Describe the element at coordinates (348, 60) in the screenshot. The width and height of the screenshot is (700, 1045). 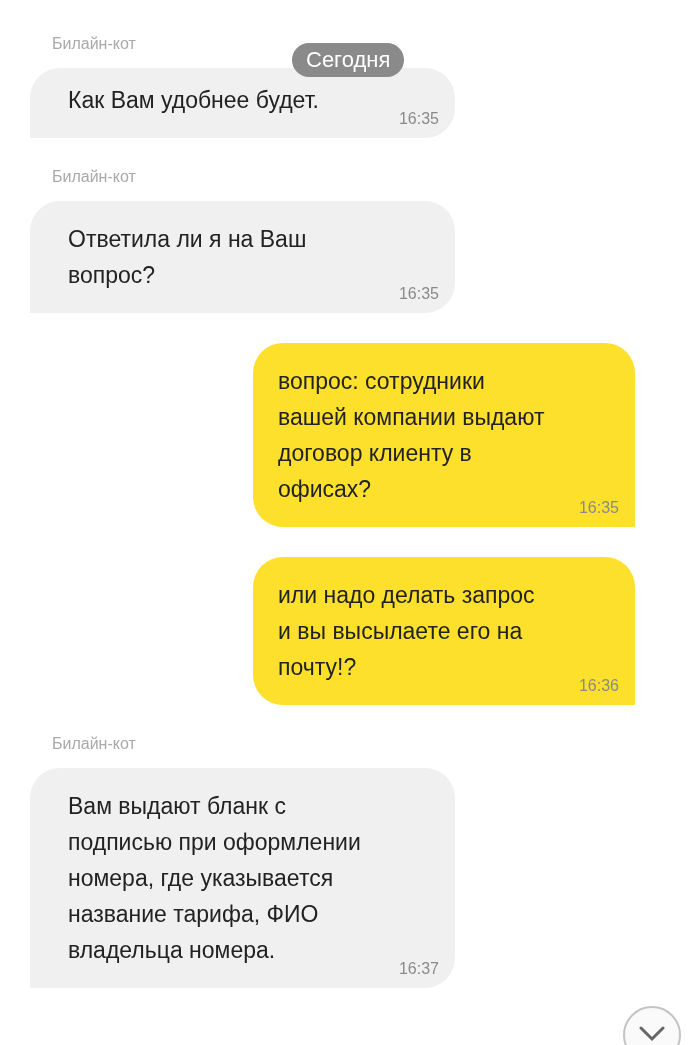
I see `date-chip: Сегодня` at that location.